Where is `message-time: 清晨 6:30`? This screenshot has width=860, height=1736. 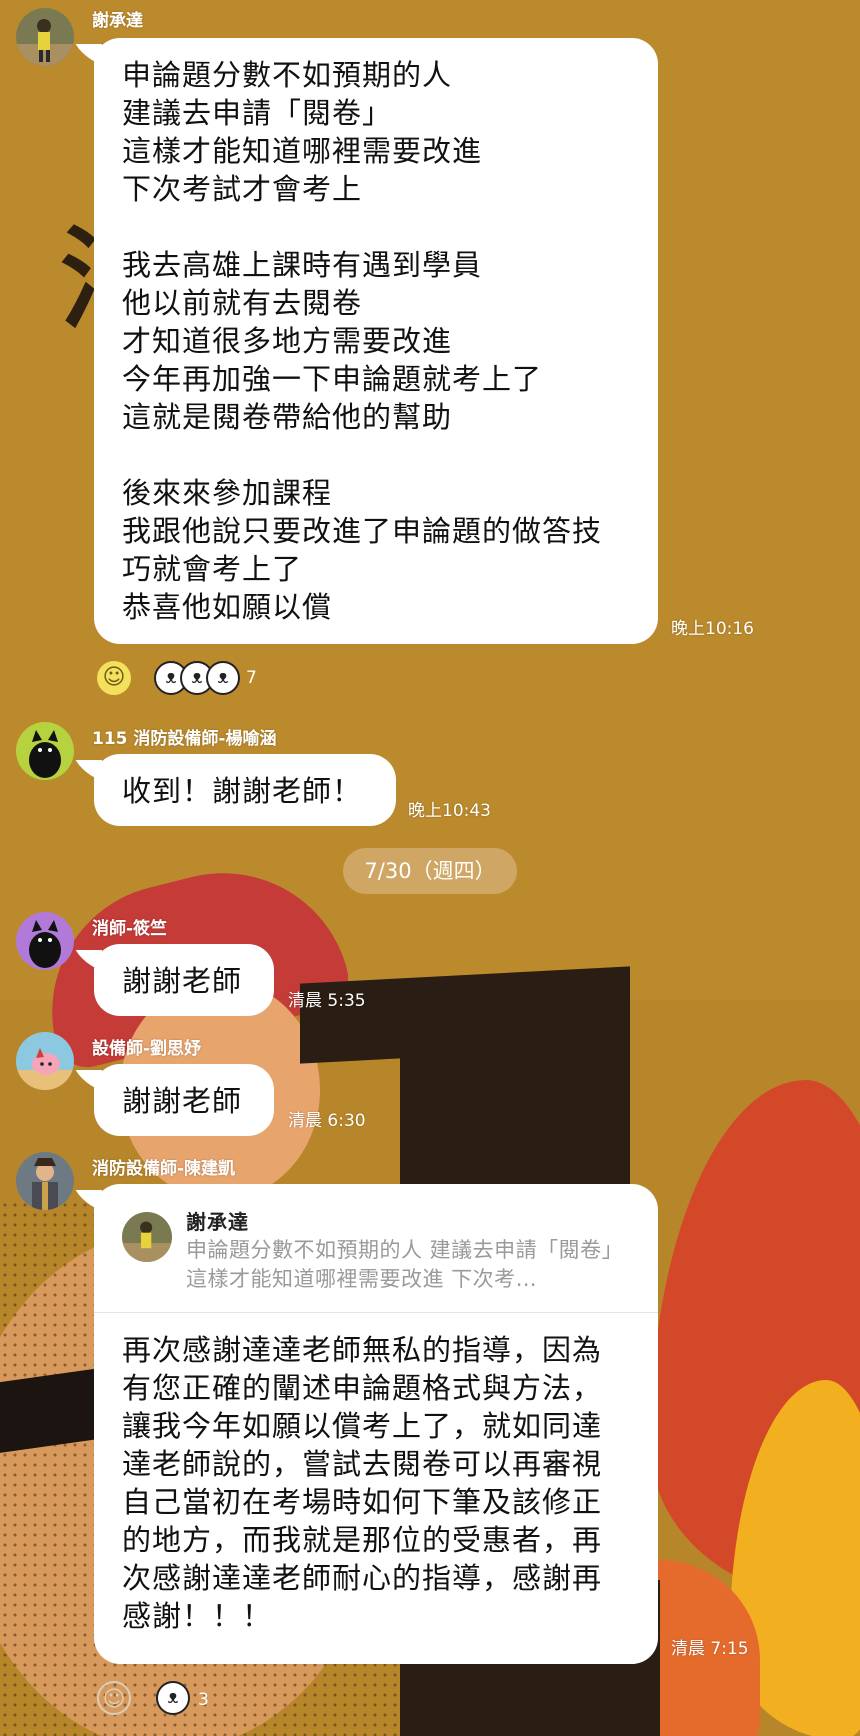 message-time: 清晨 6:30 is located at coordinates (327, 1121).